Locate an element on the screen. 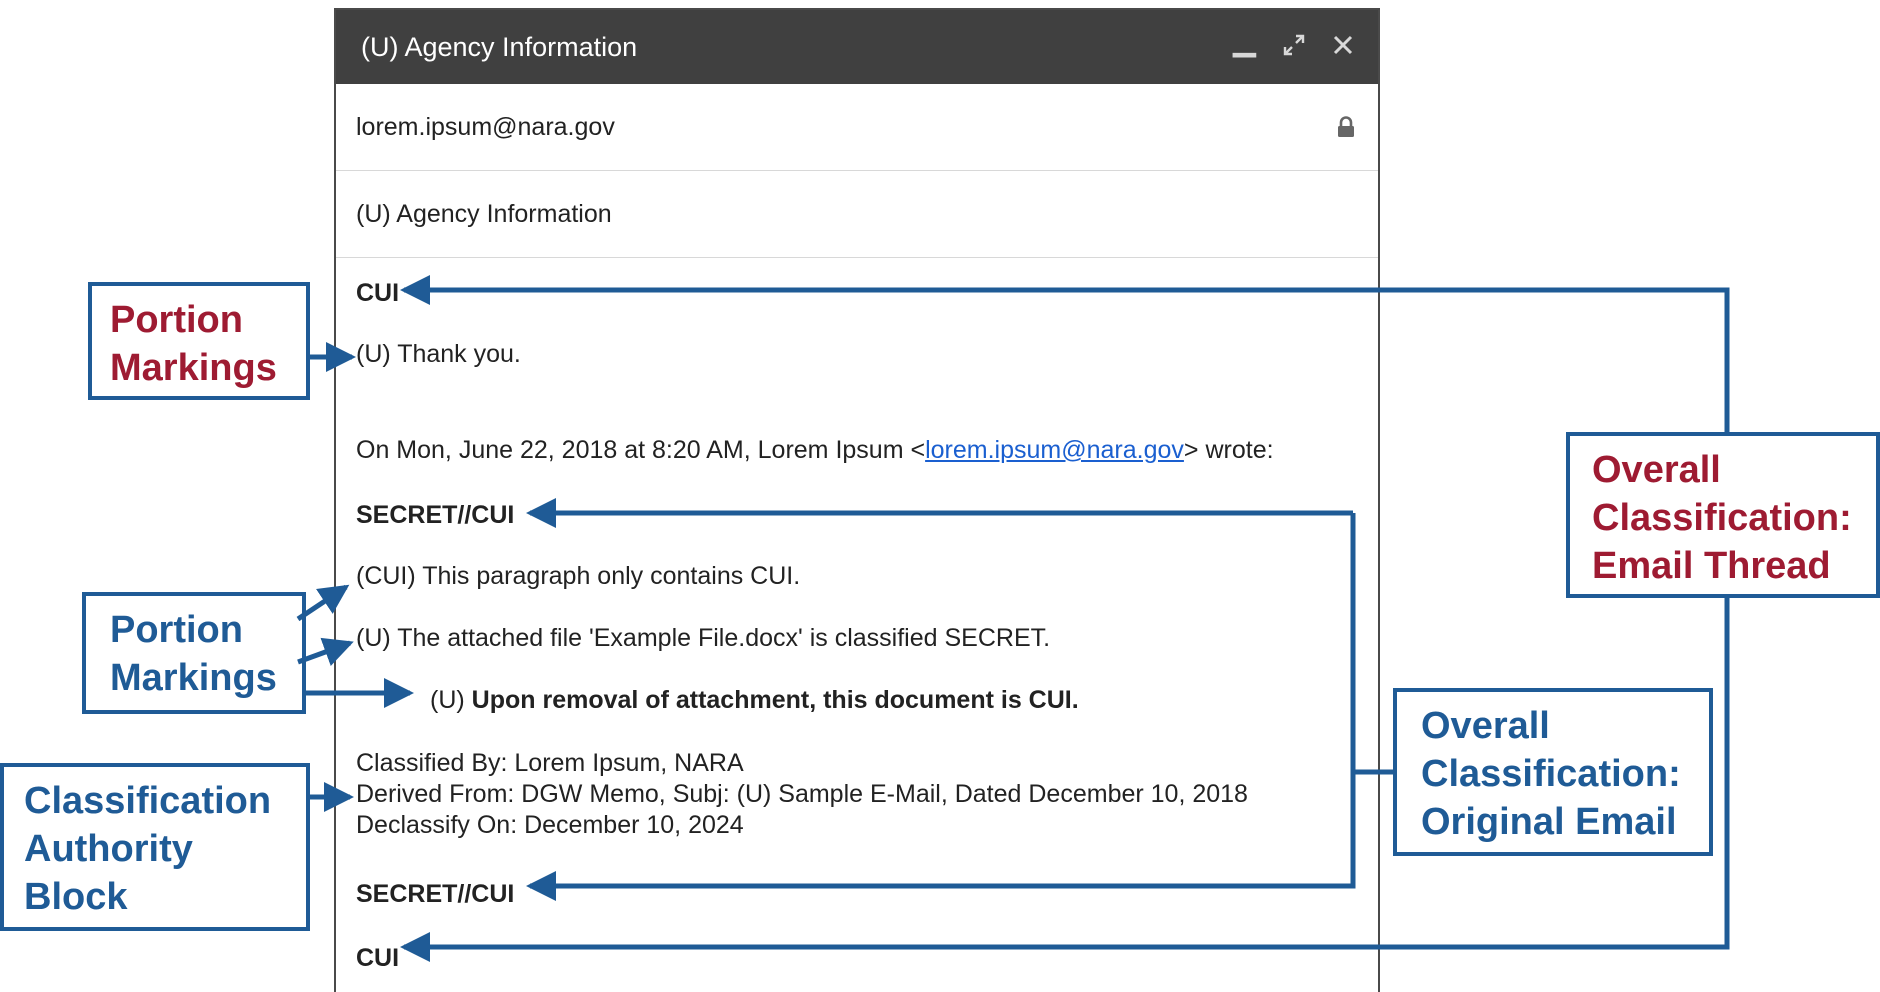 The width and height of the screenshot is (1880, 992). callout-line: Block is located at coordinates (76, 897).